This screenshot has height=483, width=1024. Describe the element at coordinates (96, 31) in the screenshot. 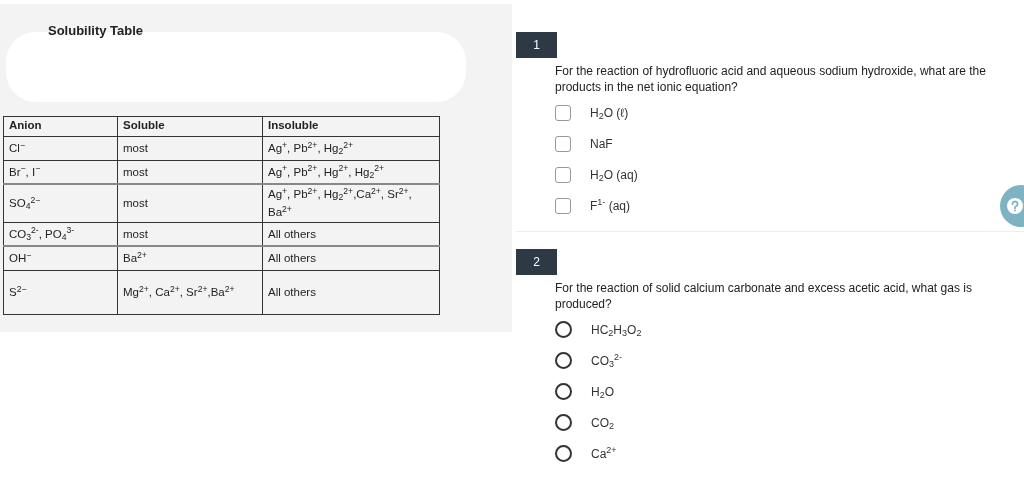

I see `panel-title: Solubility Table` at that location.